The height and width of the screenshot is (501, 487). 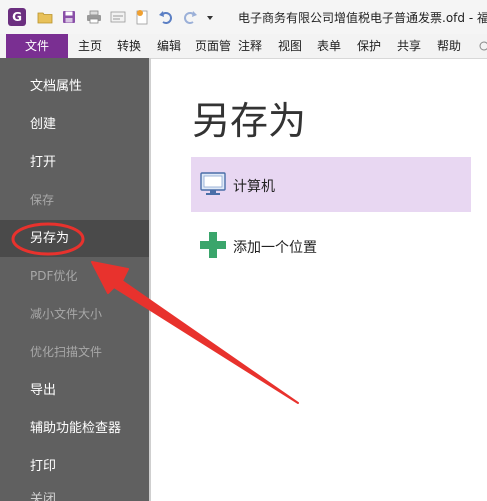 I want to click on open-folder-icon, so click(x=45, y=17).